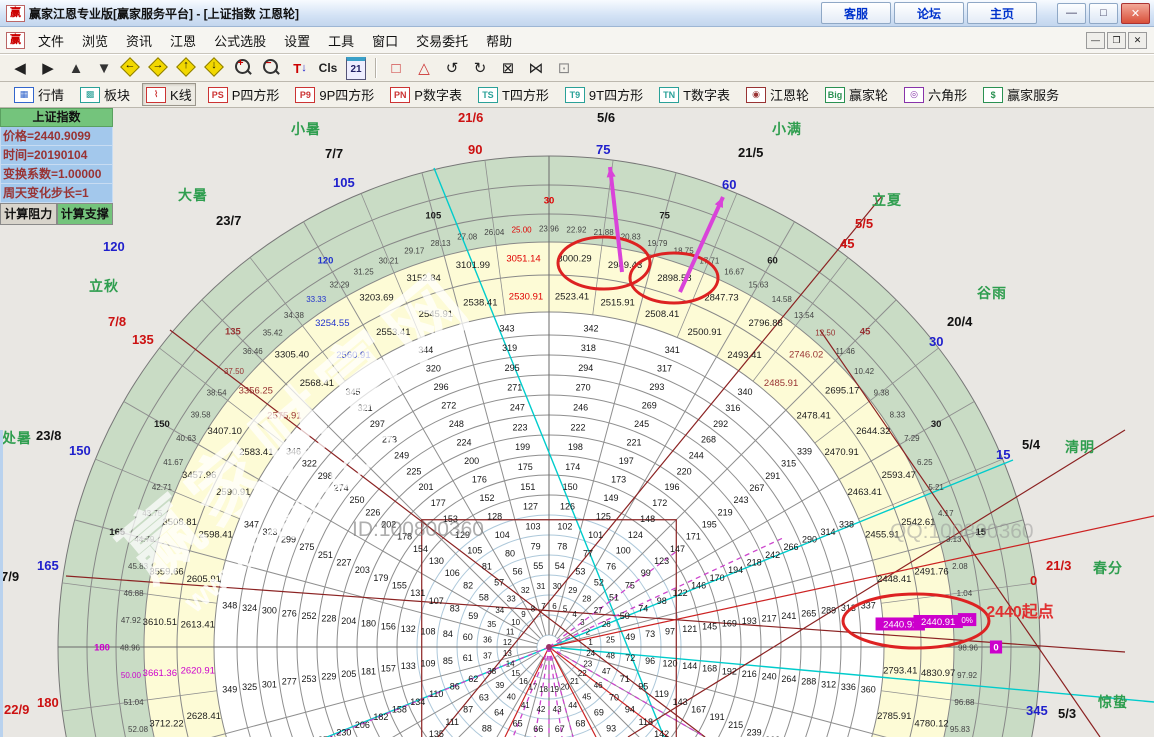 This screenshot has width=1154, height=737. What do you see at coordinates (856, 13) in the screenshot?
I see `customer-service-button: 客服` at bounding box center [856, 13].